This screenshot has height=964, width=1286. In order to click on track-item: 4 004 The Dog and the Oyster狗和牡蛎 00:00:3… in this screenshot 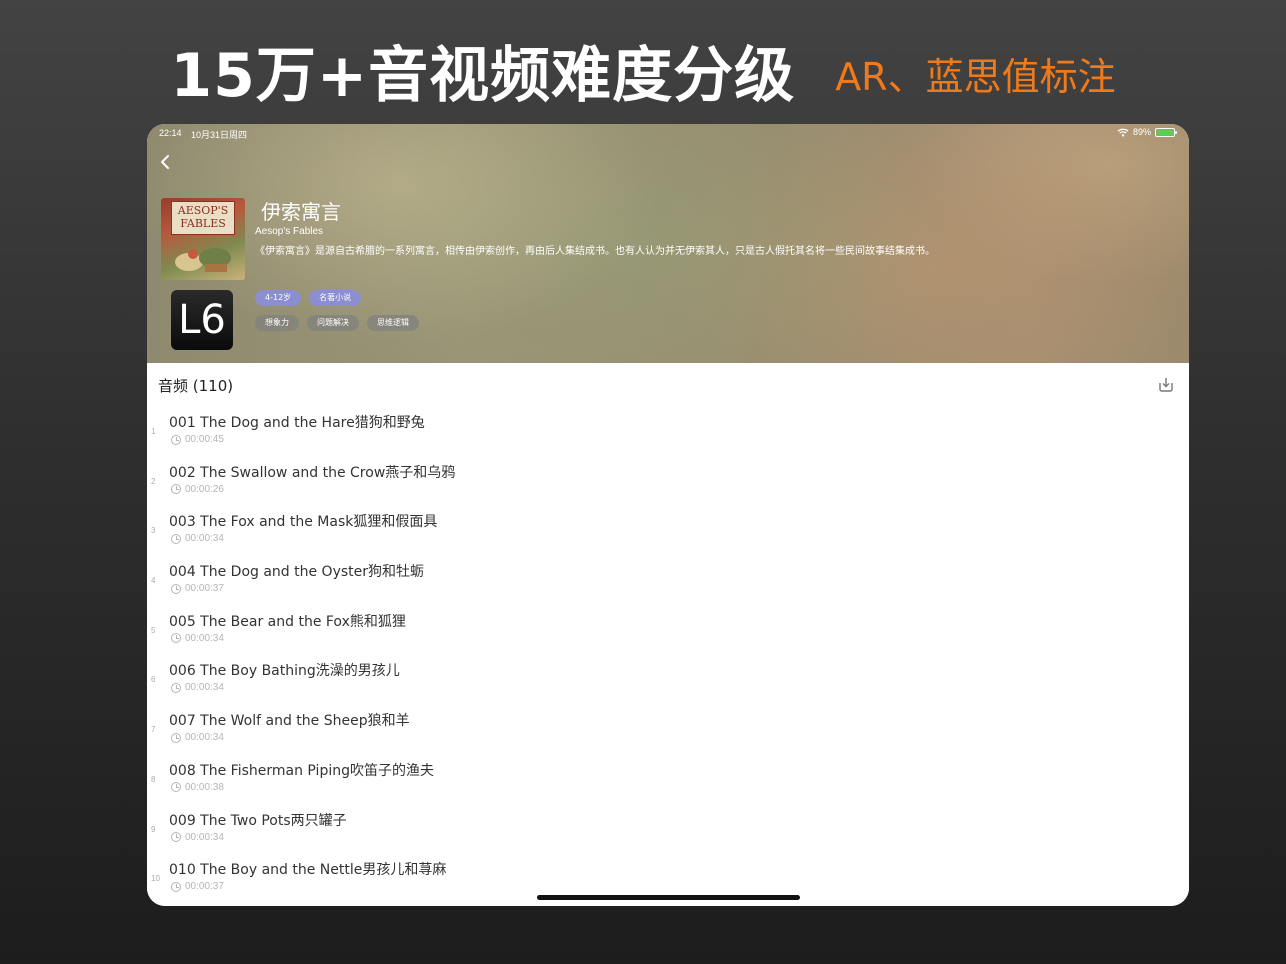, I will do `click(668, 579)`.